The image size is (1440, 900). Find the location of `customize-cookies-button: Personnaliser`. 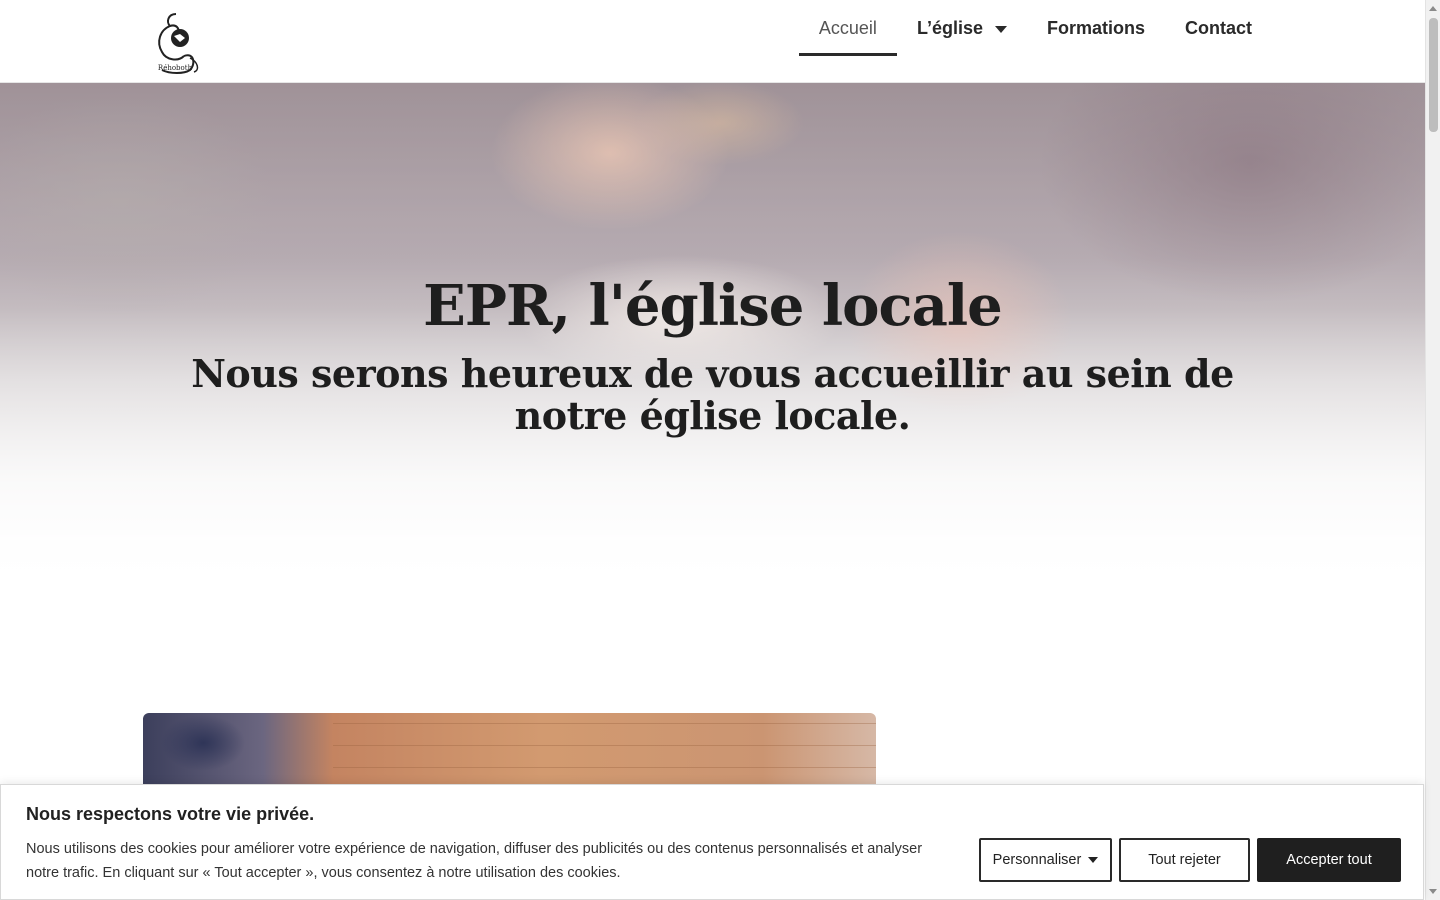

customize-cookies-button: Personnaliser is located at coordinates (1045, 860).